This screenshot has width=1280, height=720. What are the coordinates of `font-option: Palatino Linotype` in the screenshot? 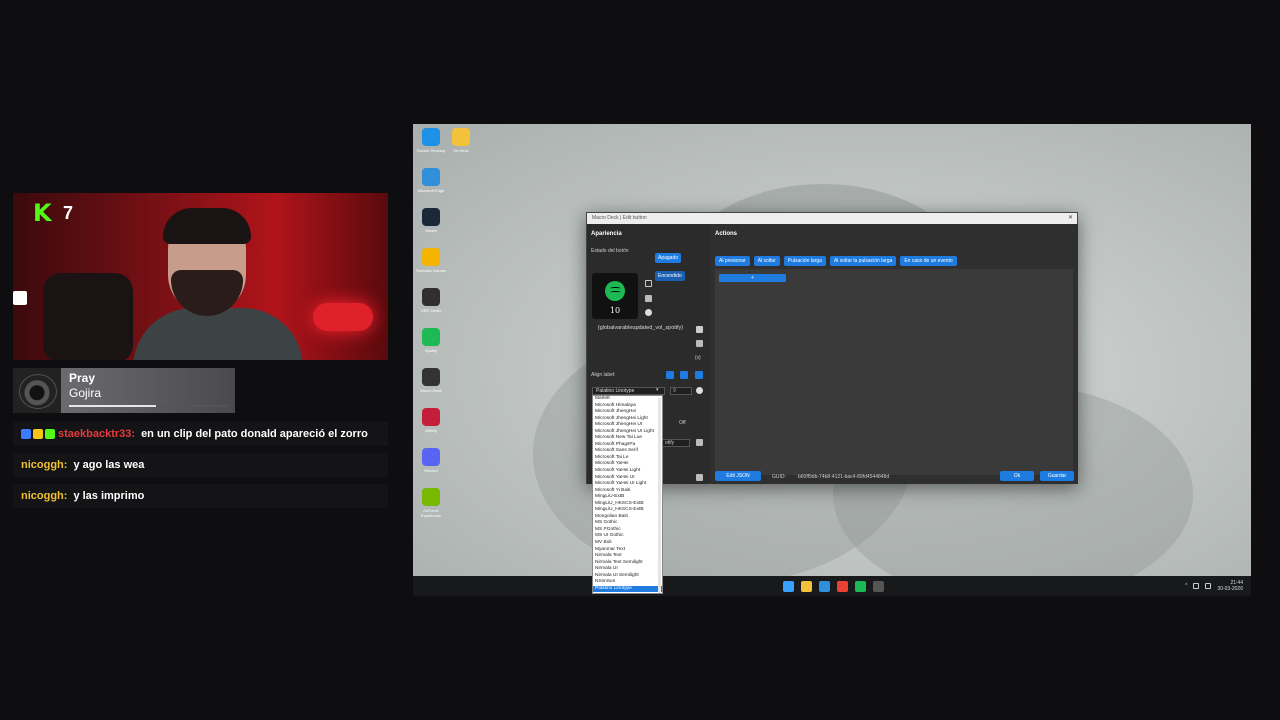 It's located at (627, 589).